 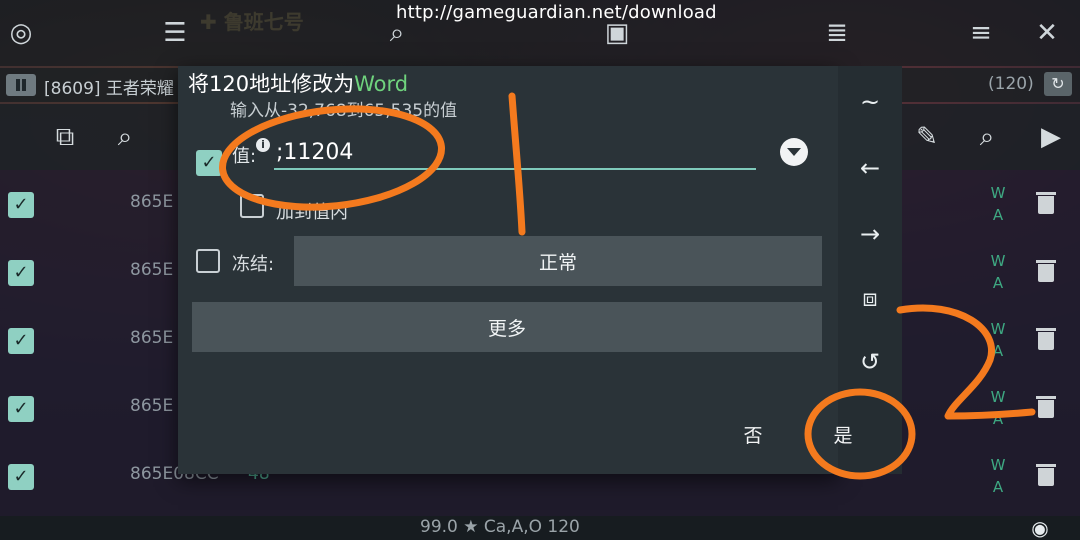 I want to click on value-label: 值:, so click(x=244, y=156).